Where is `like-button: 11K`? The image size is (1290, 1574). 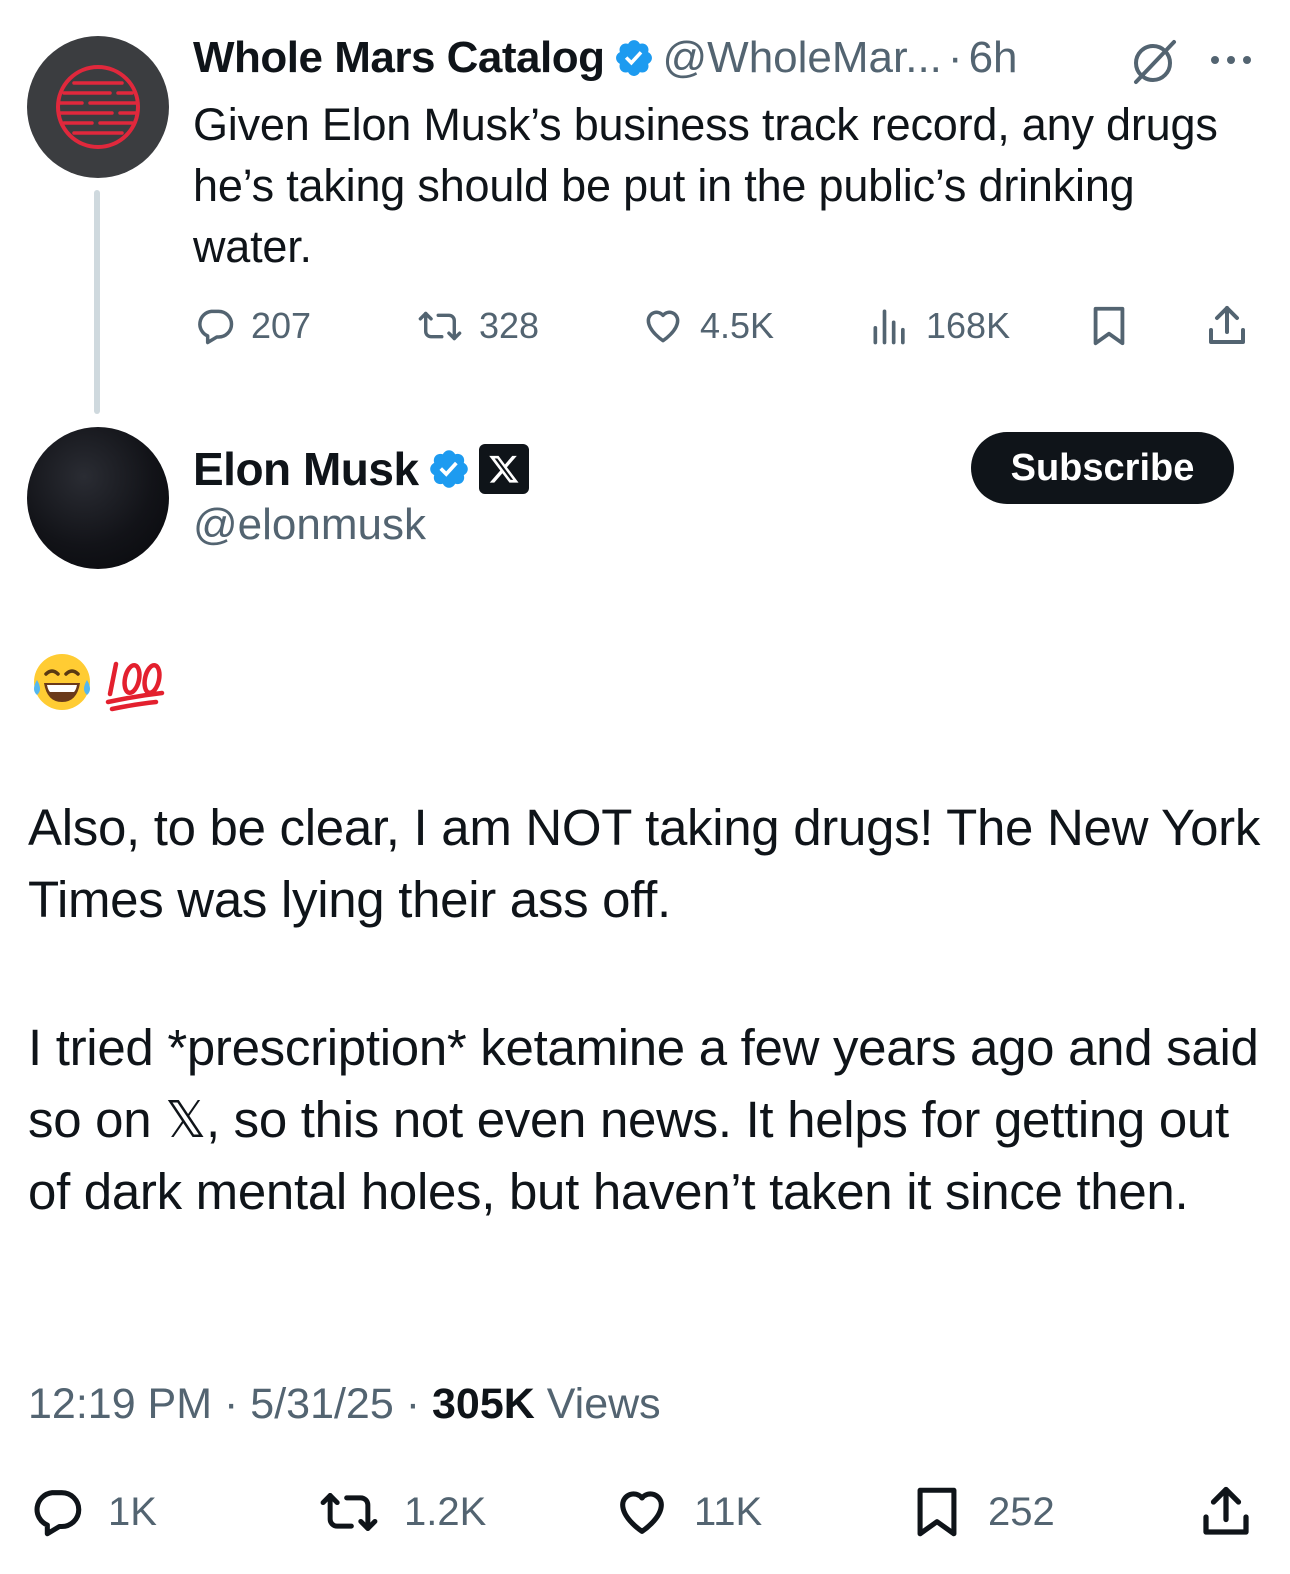
like-button: 11K is located at coordinates (687, 1512).